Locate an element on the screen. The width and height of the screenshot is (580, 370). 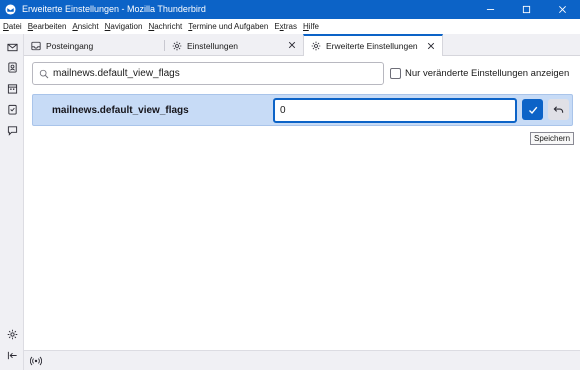
status-bar is located at coordinates (302, 360).